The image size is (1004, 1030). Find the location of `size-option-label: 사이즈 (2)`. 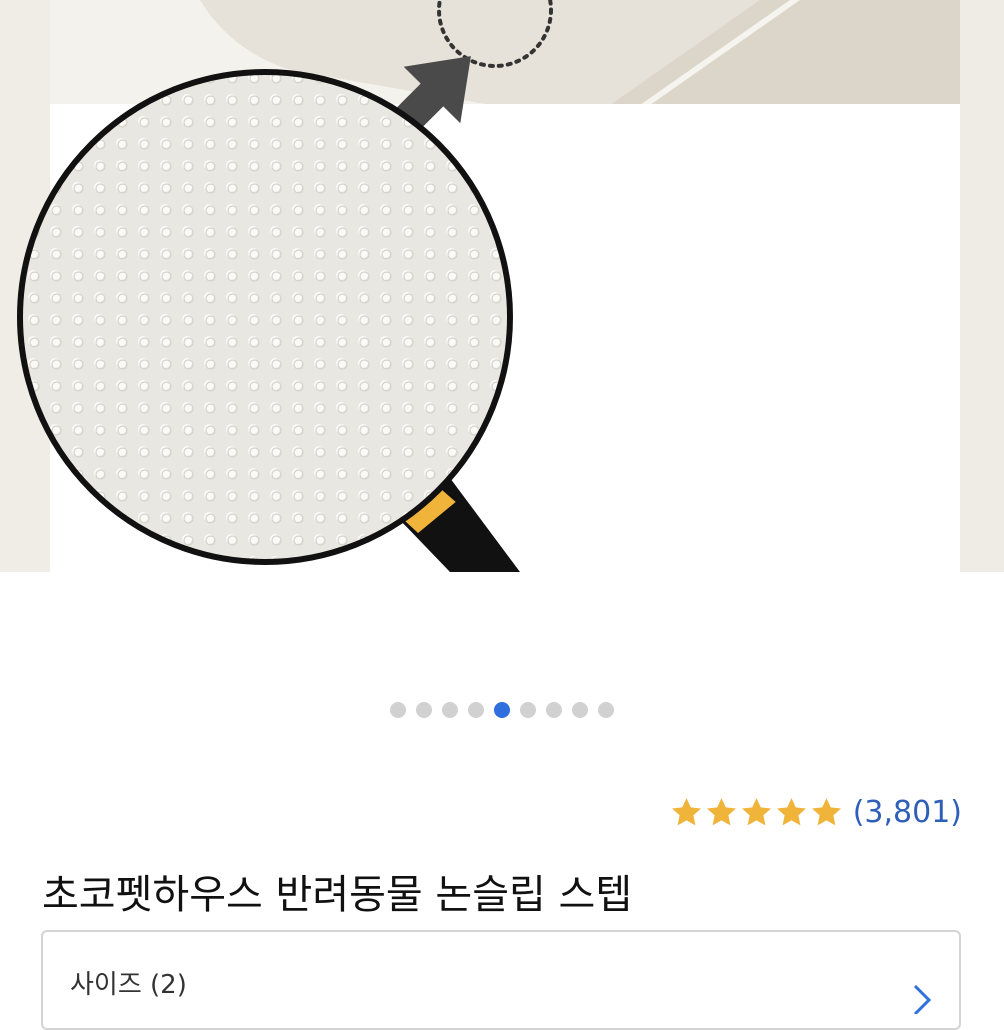

size-option-label: 사이즈 (2) is located at coordinates (128, 985).